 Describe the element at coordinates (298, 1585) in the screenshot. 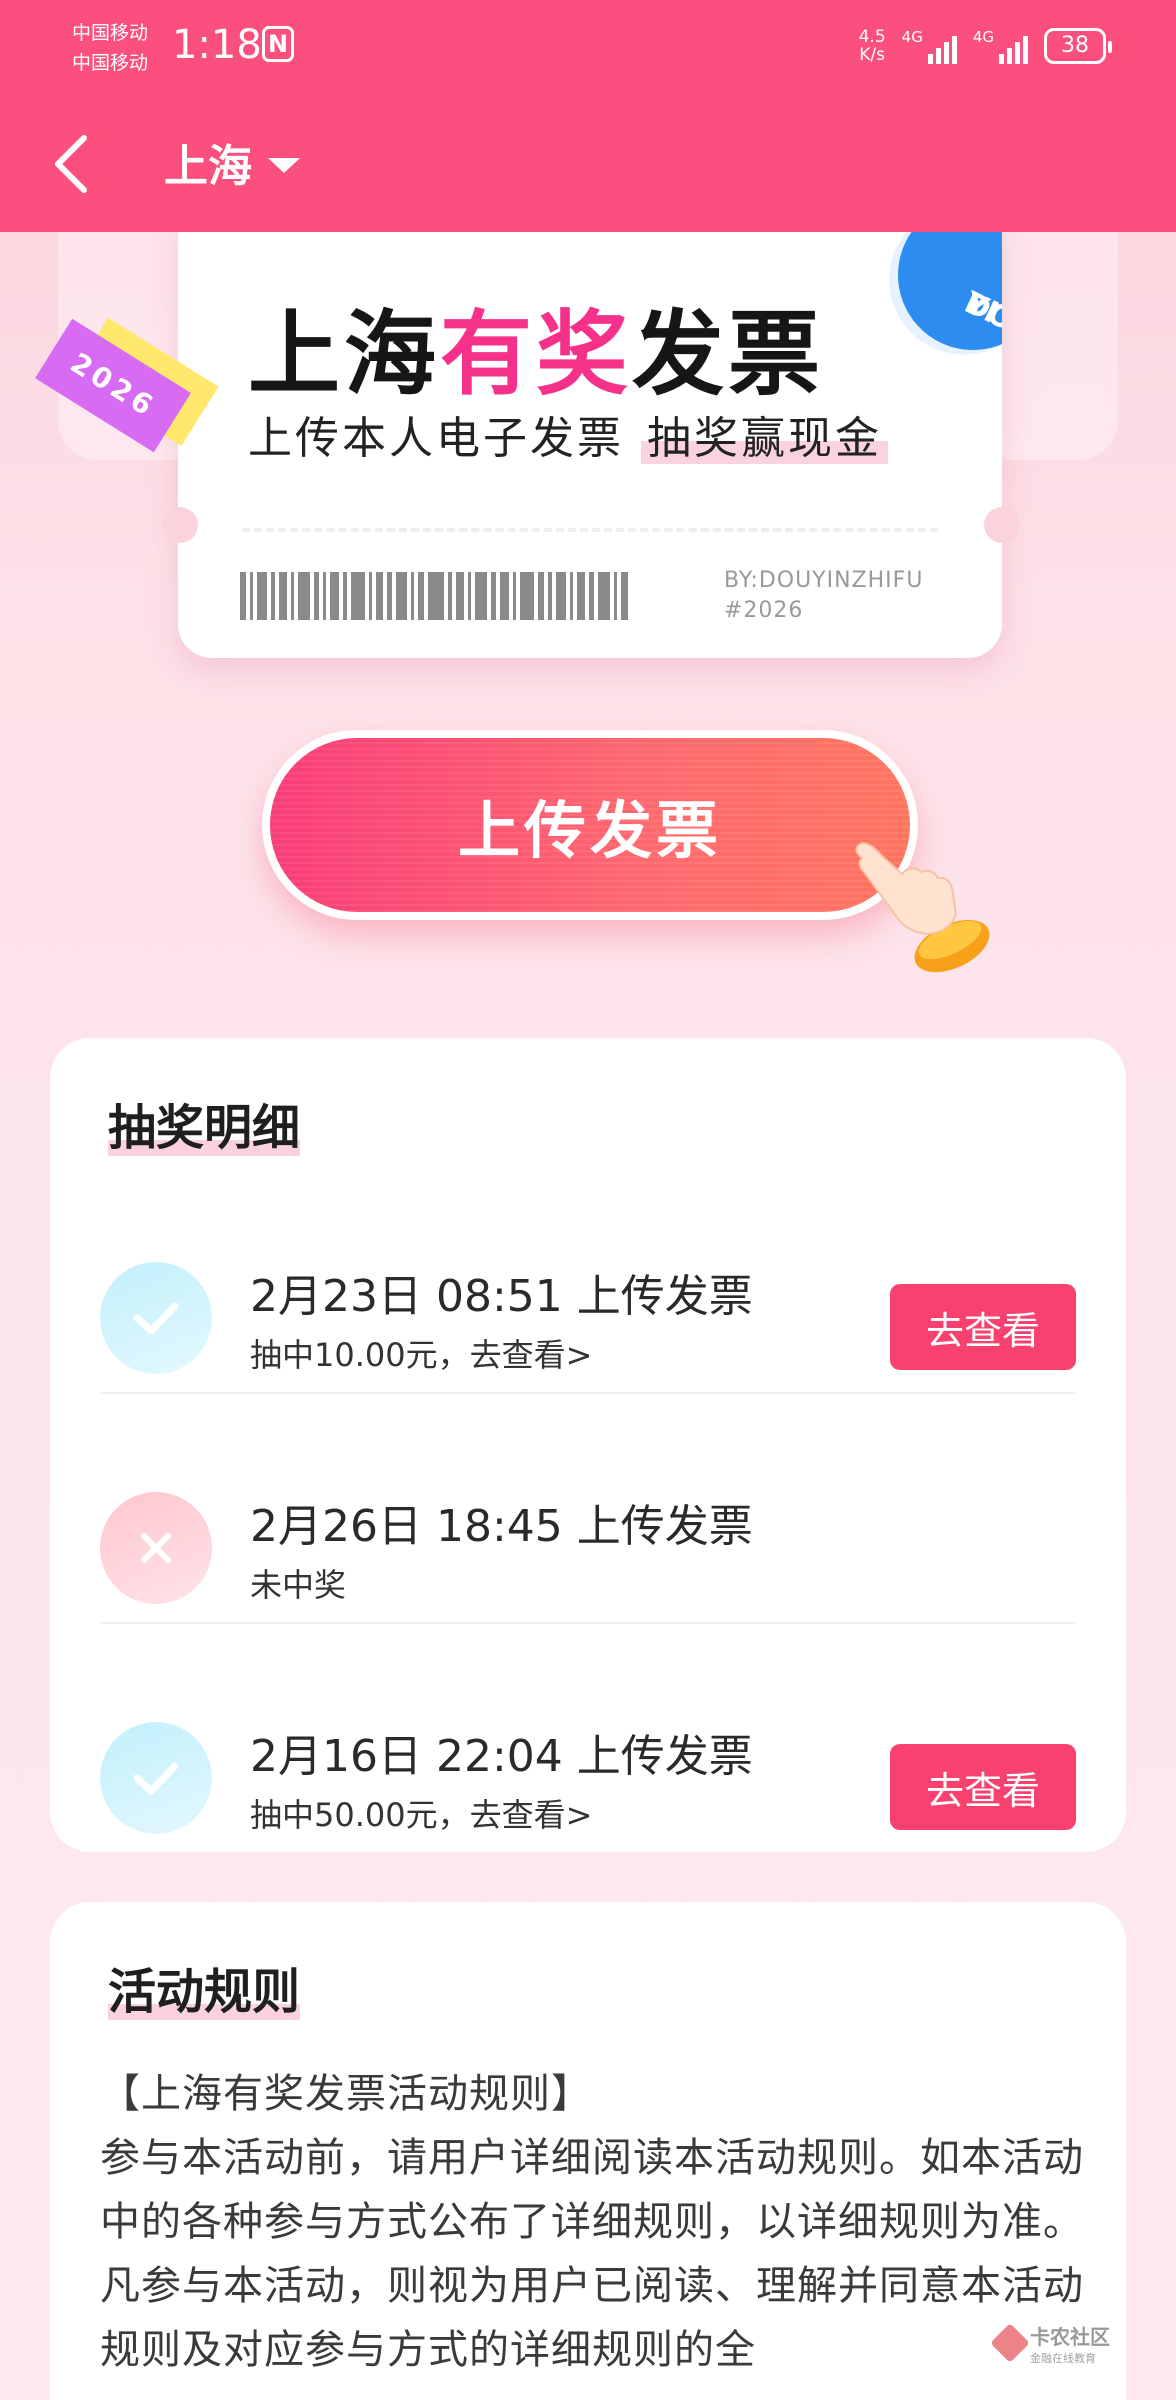

I see `record-result: 未中奖` at that location.